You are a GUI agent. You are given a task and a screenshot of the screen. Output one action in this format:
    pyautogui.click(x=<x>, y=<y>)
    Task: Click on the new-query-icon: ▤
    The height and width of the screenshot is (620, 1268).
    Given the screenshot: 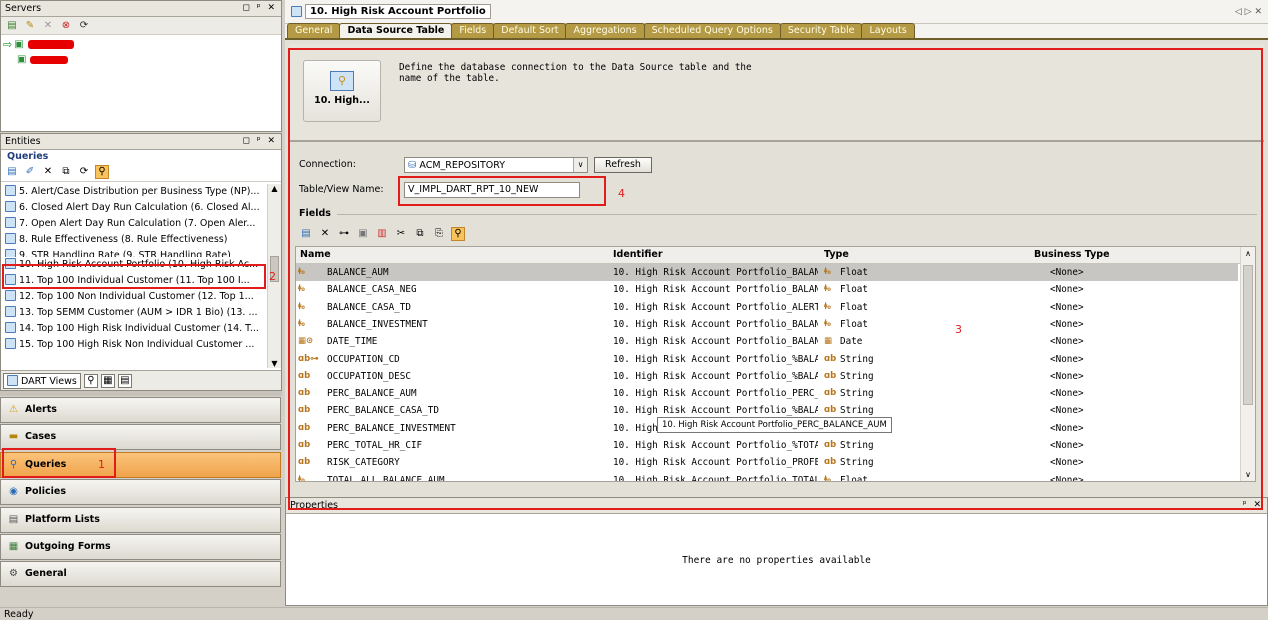 What is the action you would take?
    pyautogui.click(x=12, y=172)
    